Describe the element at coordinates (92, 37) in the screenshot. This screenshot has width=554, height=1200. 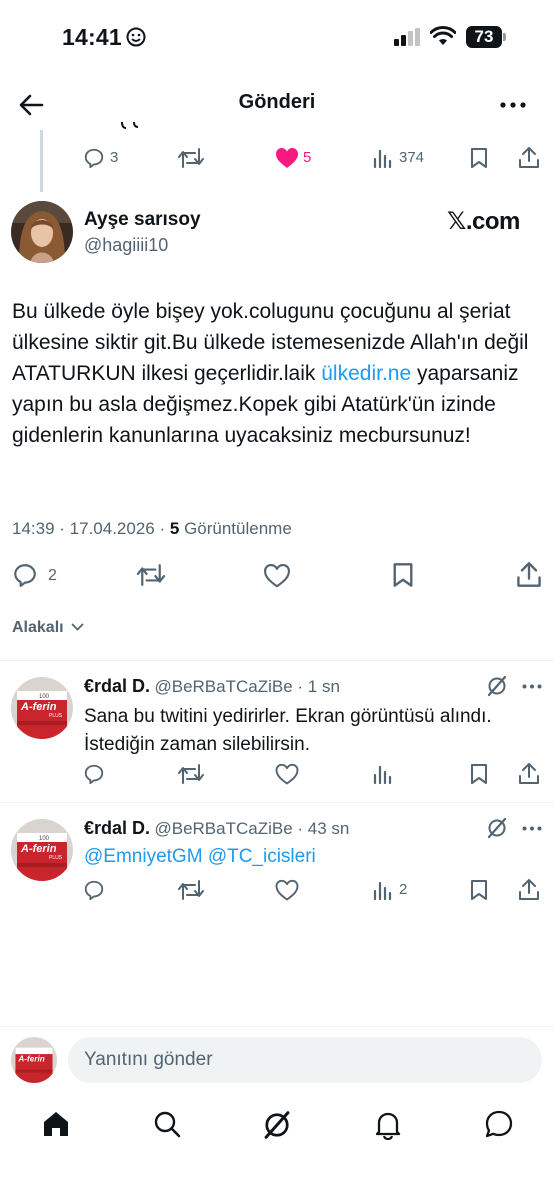
I see `status-time: 14:41` at that location.